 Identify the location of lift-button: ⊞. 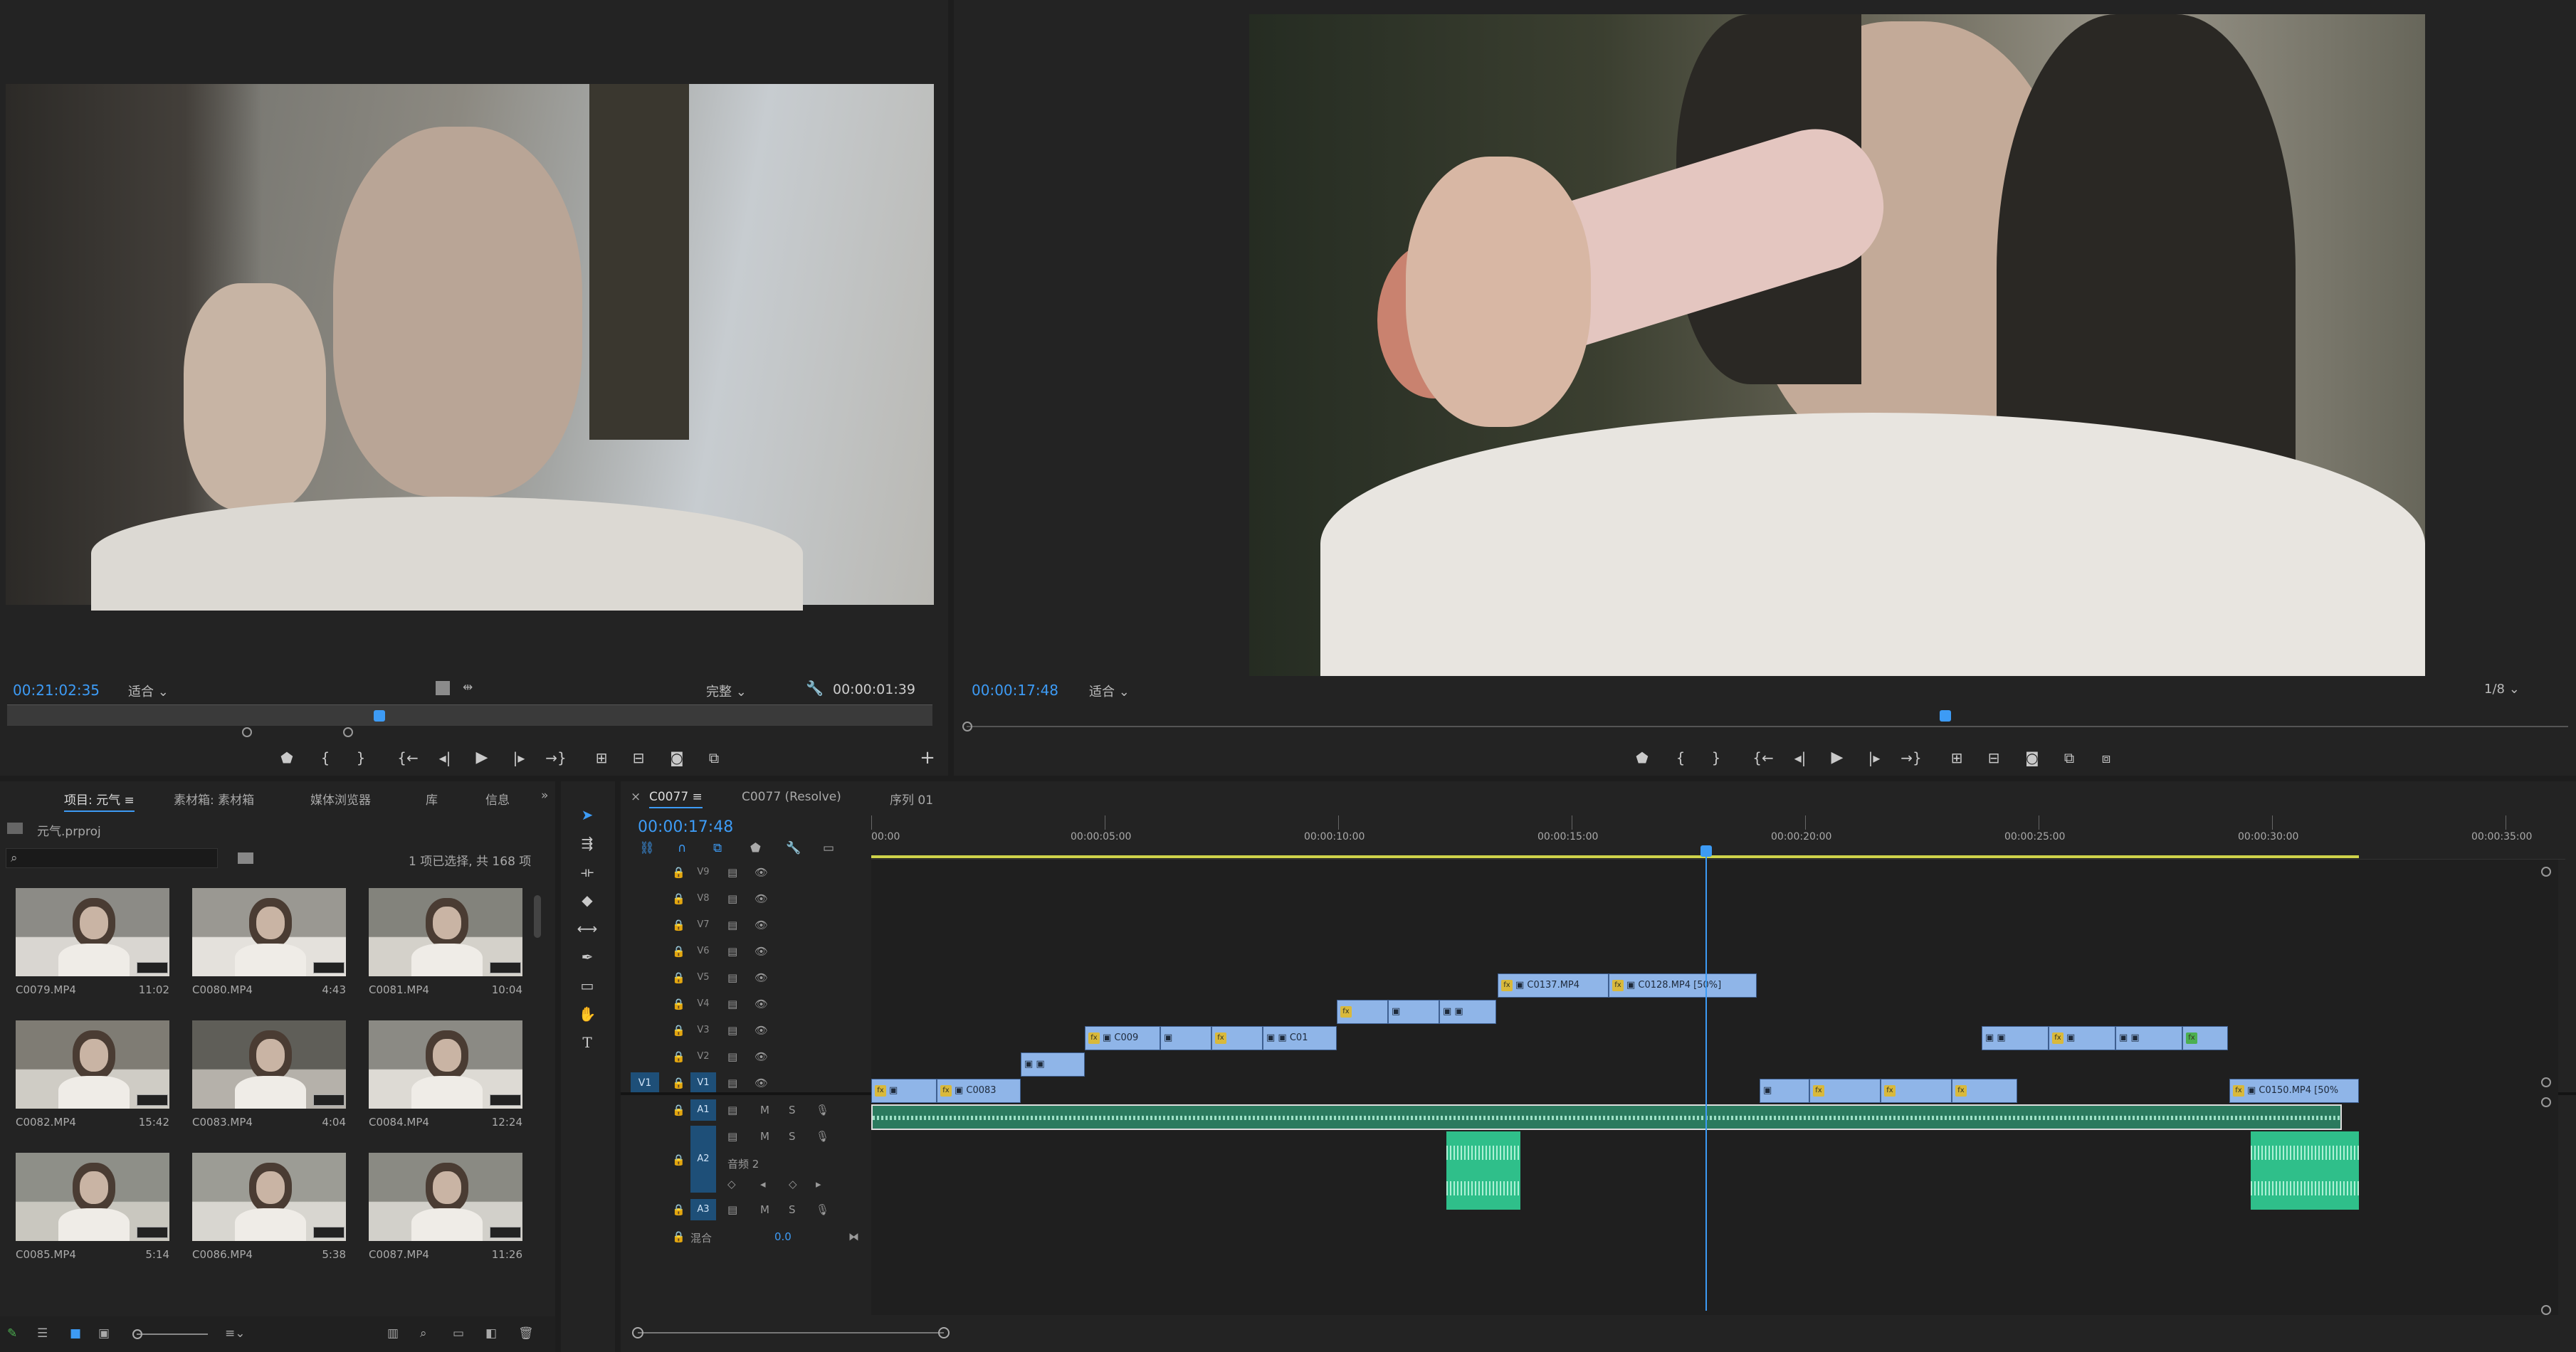
(1957, 758).